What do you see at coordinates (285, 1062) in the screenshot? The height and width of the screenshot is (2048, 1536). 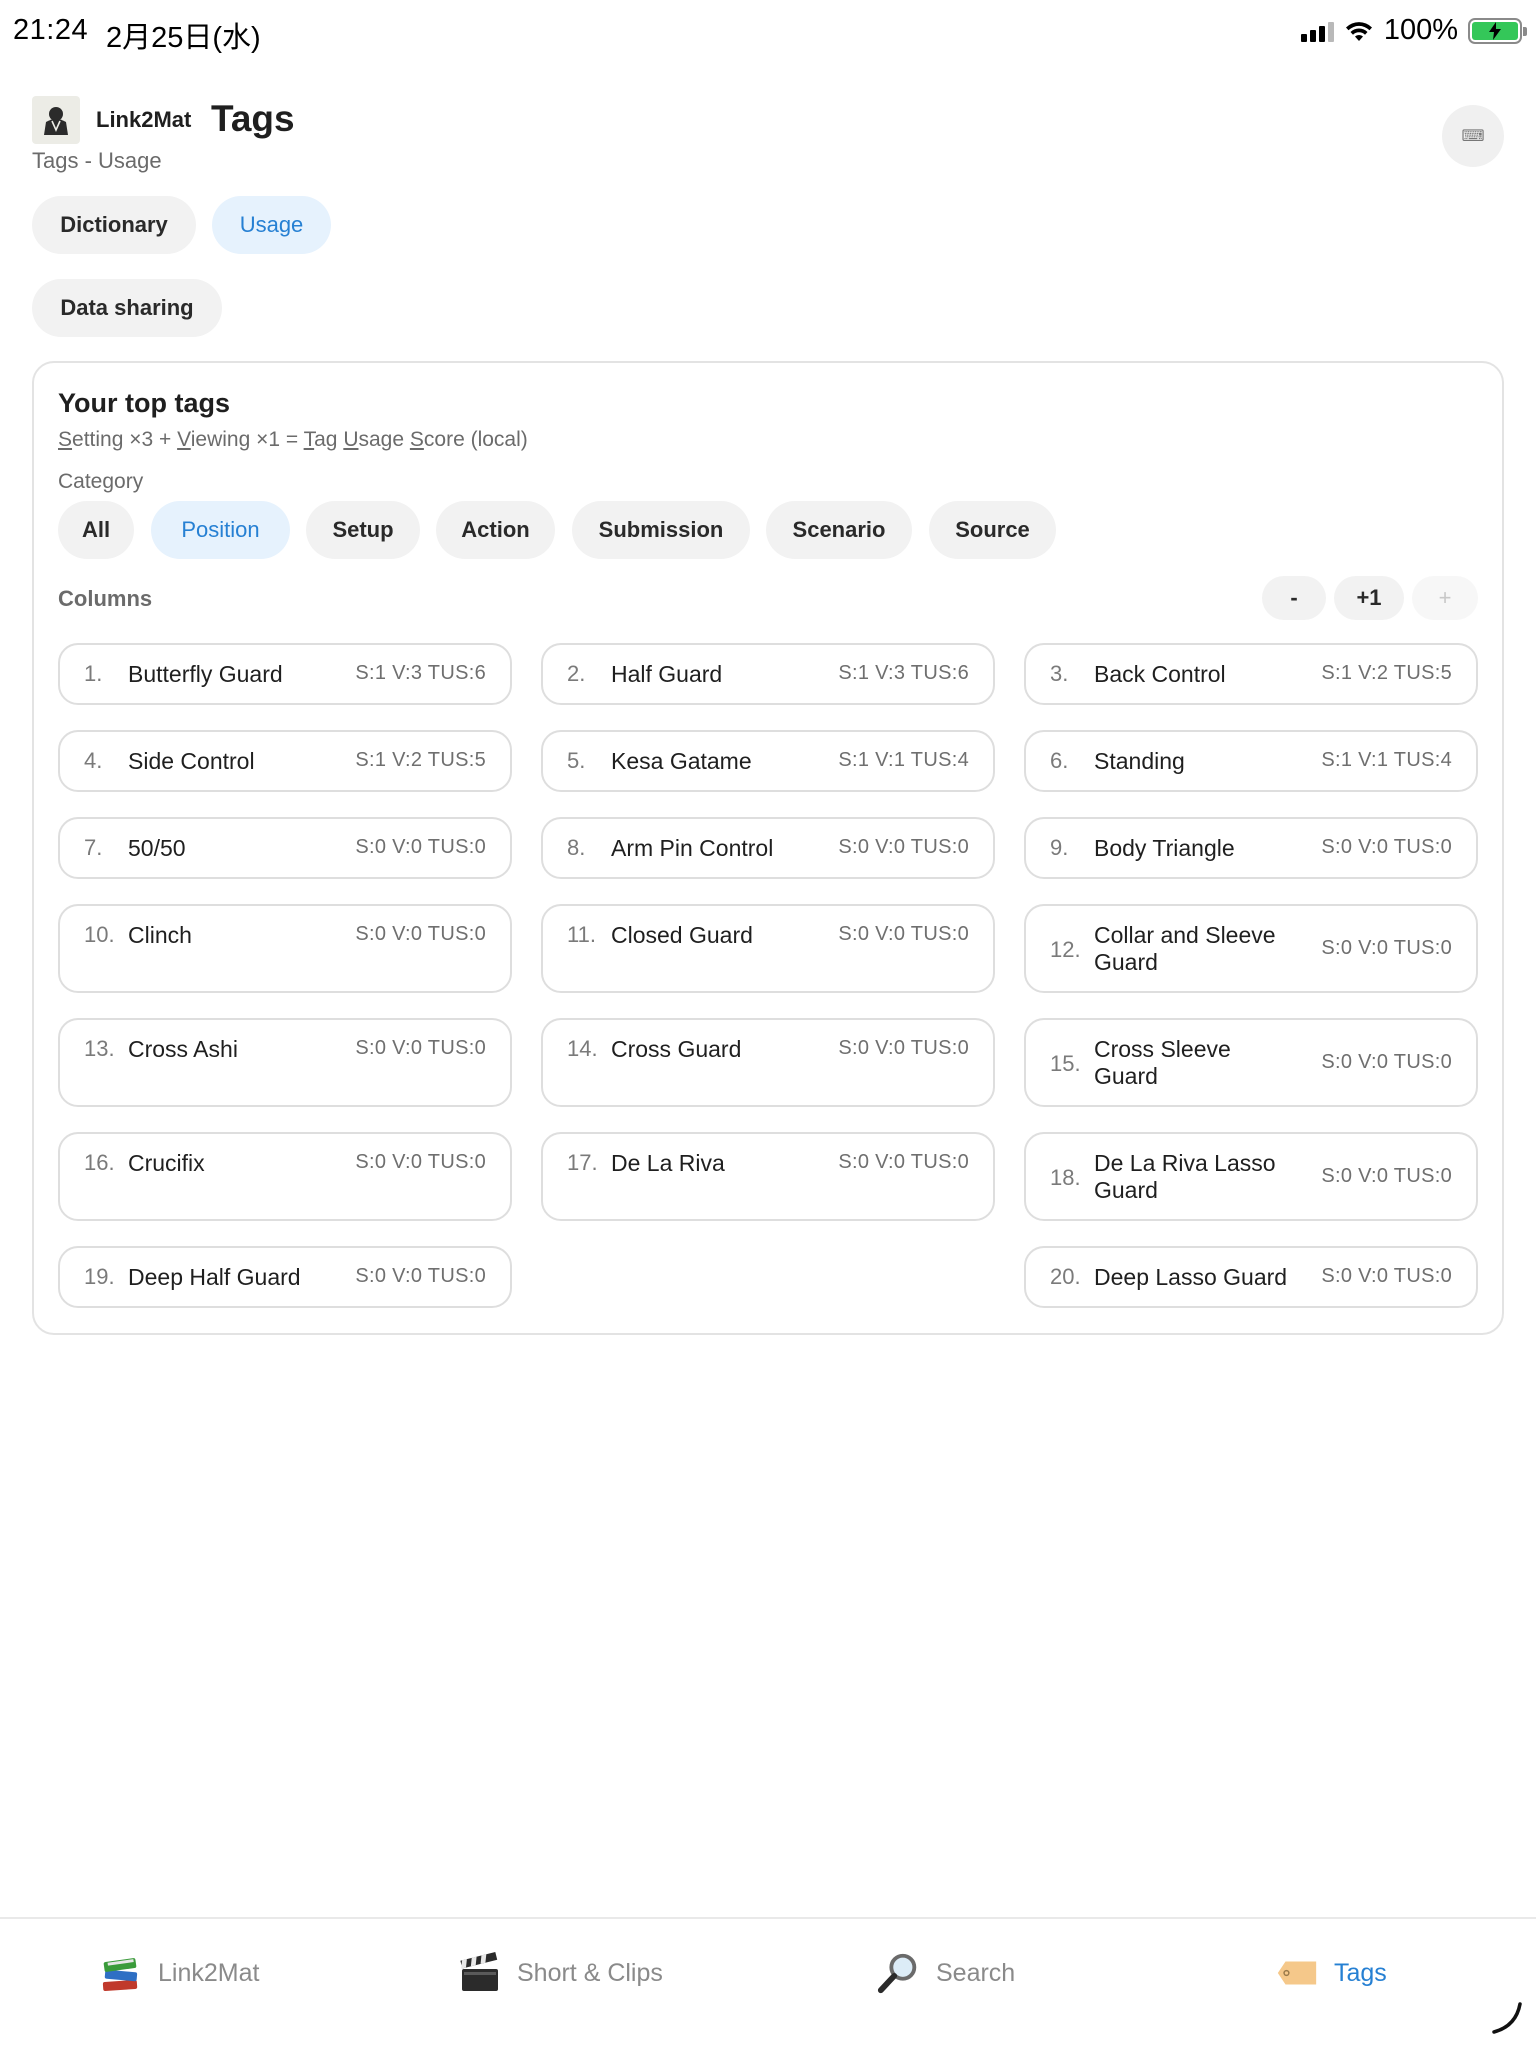 I see `tag-item: 13. Cross Ashi S:0 V:0 TUS:0` at bounding box center [285, 1062].